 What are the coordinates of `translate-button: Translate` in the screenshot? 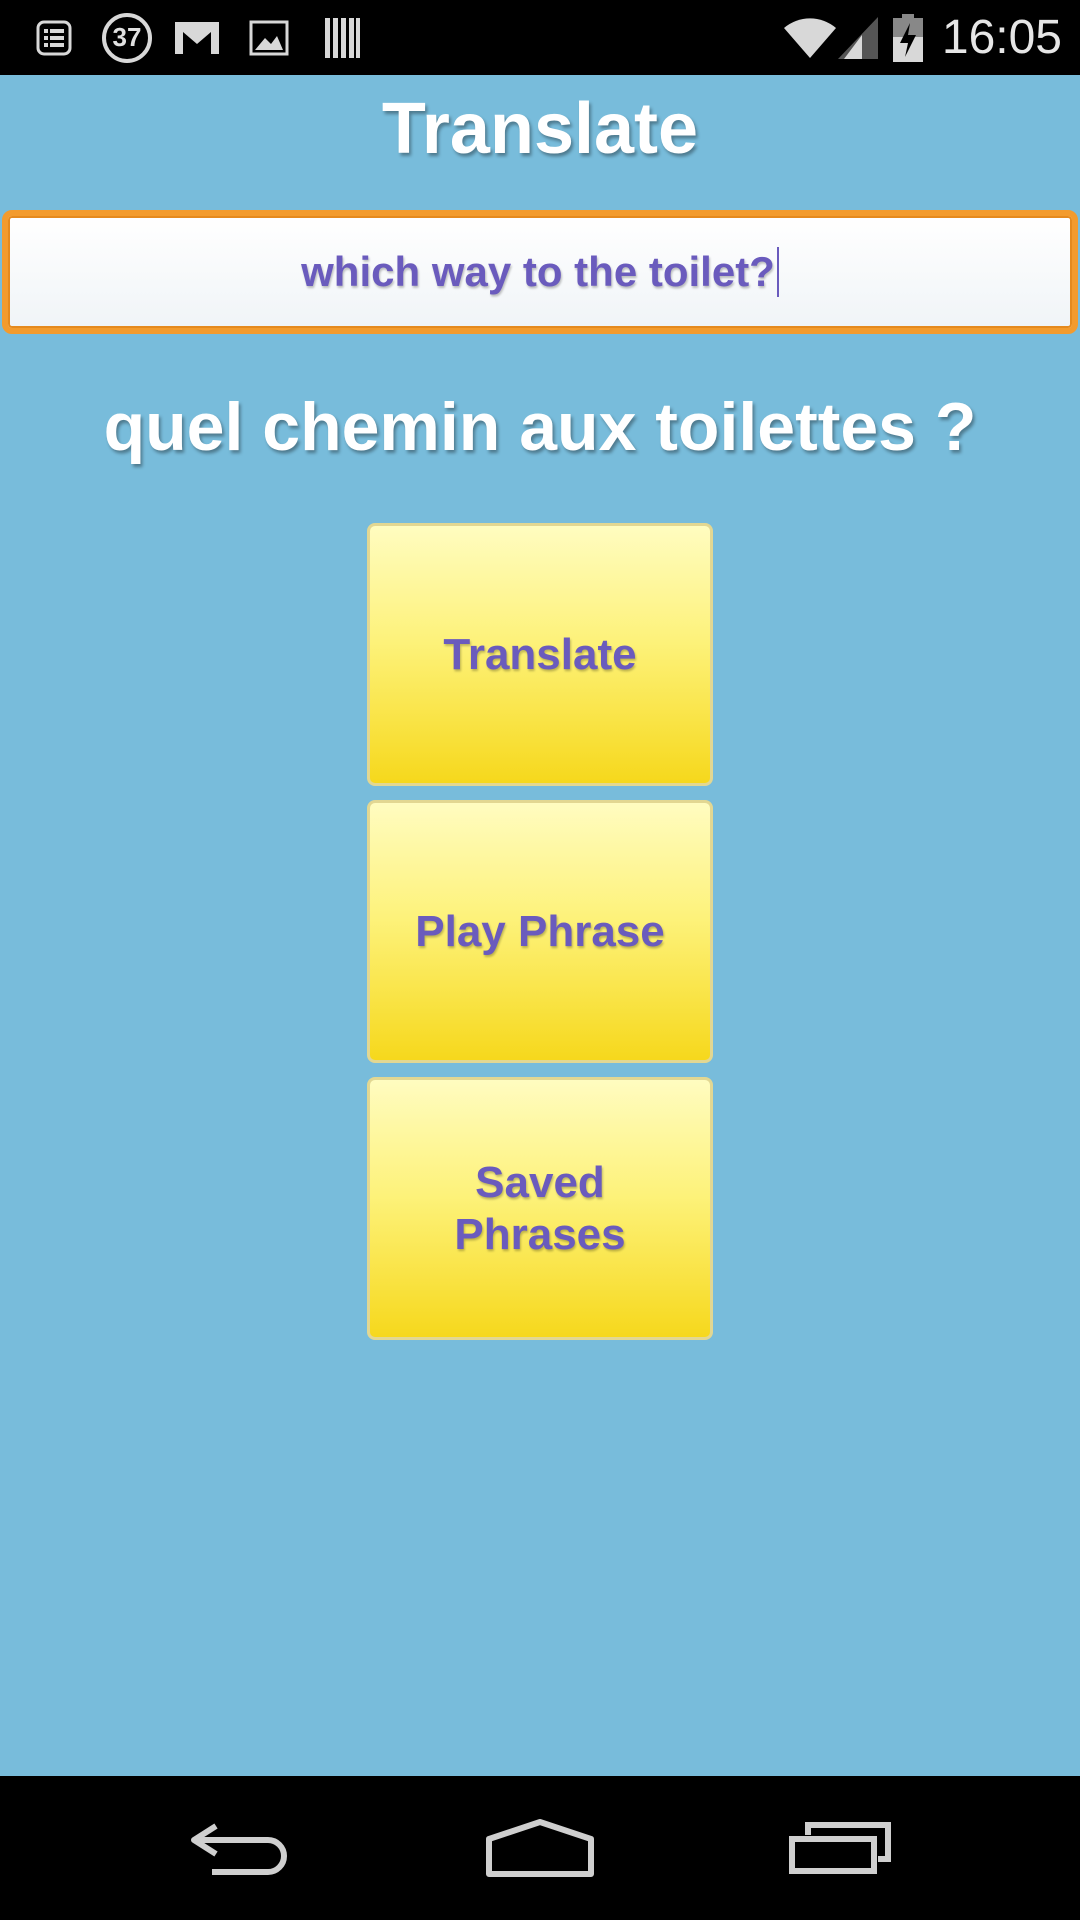 It's located at (540, 654).